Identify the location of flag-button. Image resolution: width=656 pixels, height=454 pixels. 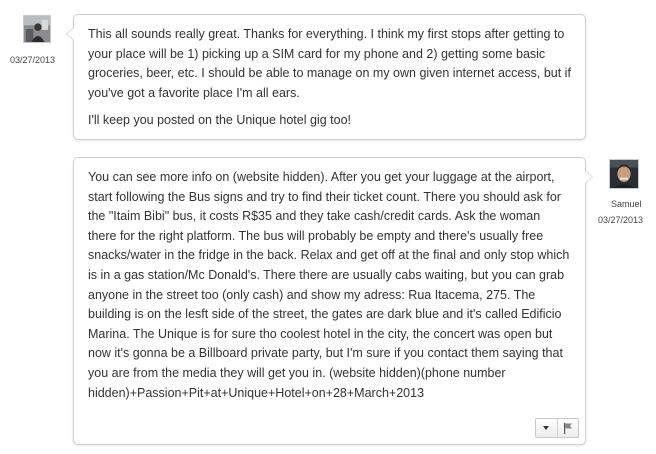
(567, 428).